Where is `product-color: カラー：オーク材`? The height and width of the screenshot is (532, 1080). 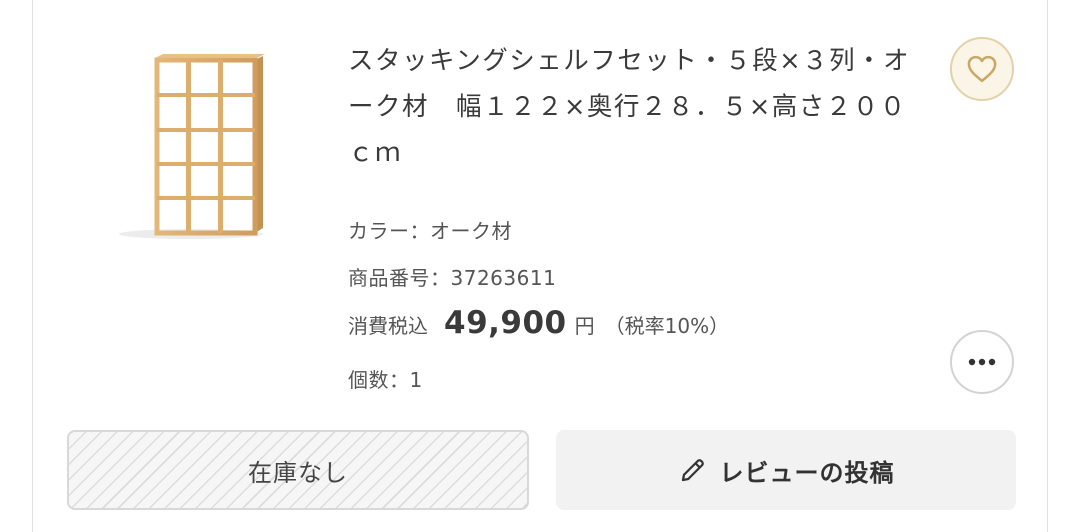
product-color: カラー：オーク材 is located at coordinates (430, 231).